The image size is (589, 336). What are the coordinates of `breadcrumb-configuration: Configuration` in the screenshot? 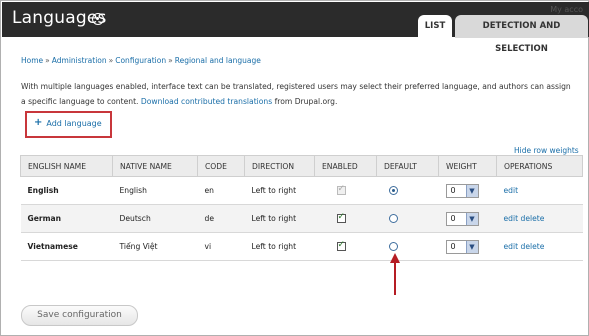 It's located at (140, 60).